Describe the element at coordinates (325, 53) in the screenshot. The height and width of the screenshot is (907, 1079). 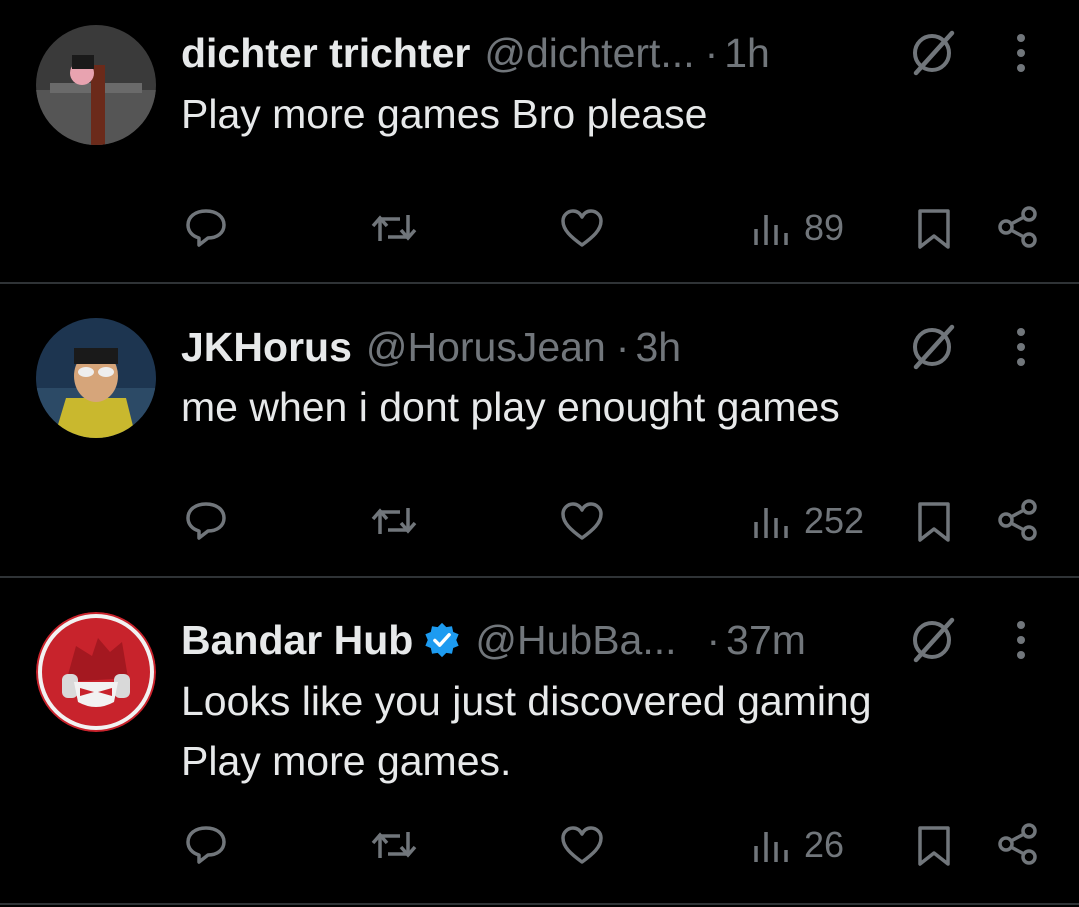
I see `display-name: dichter trichter` at that location.